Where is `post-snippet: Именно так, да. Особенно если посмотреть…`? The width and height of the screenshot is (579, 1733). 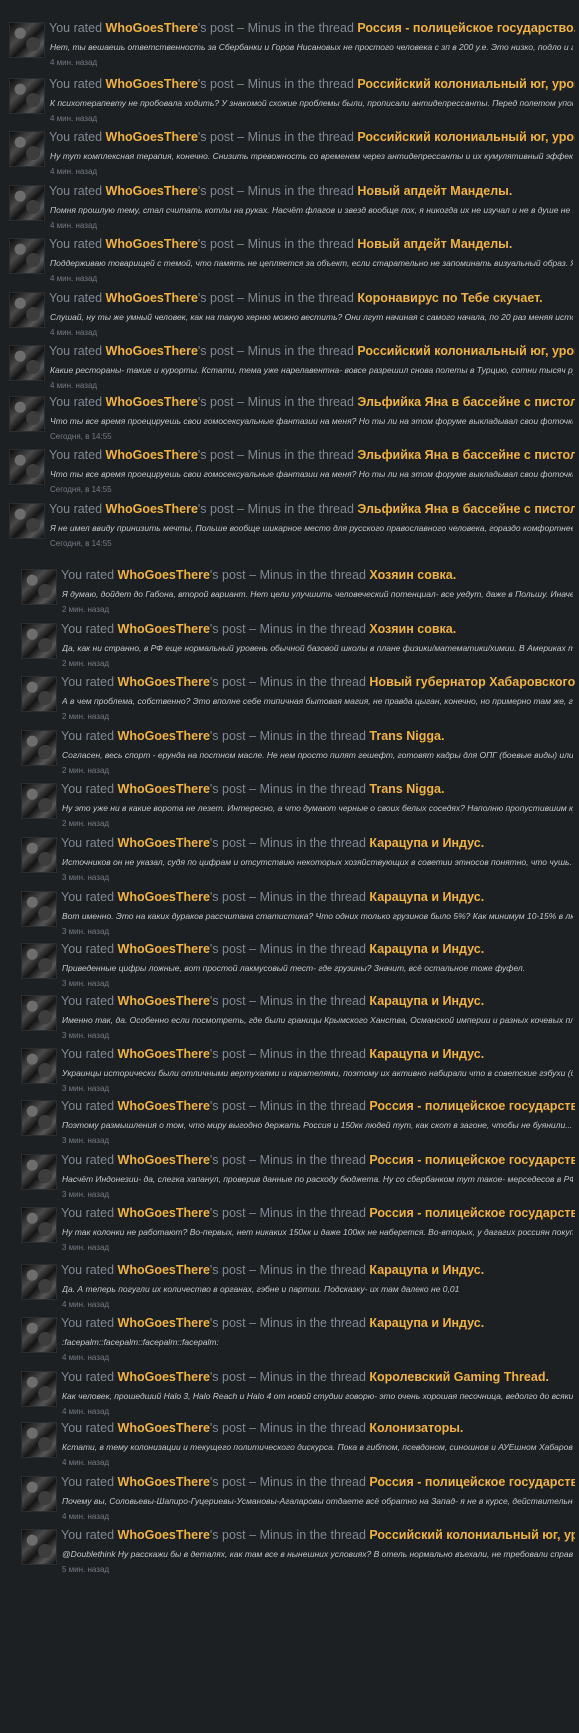 post-snippet: Именно так, да. Особенно если посмотреть… is located at coordinates (317, 1020).